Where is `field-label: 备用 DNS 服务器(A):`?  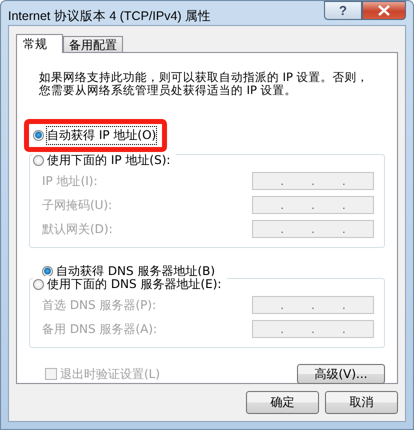 field-label: 备用 DNS 服务器(A): is located at coordinates (99, 329).